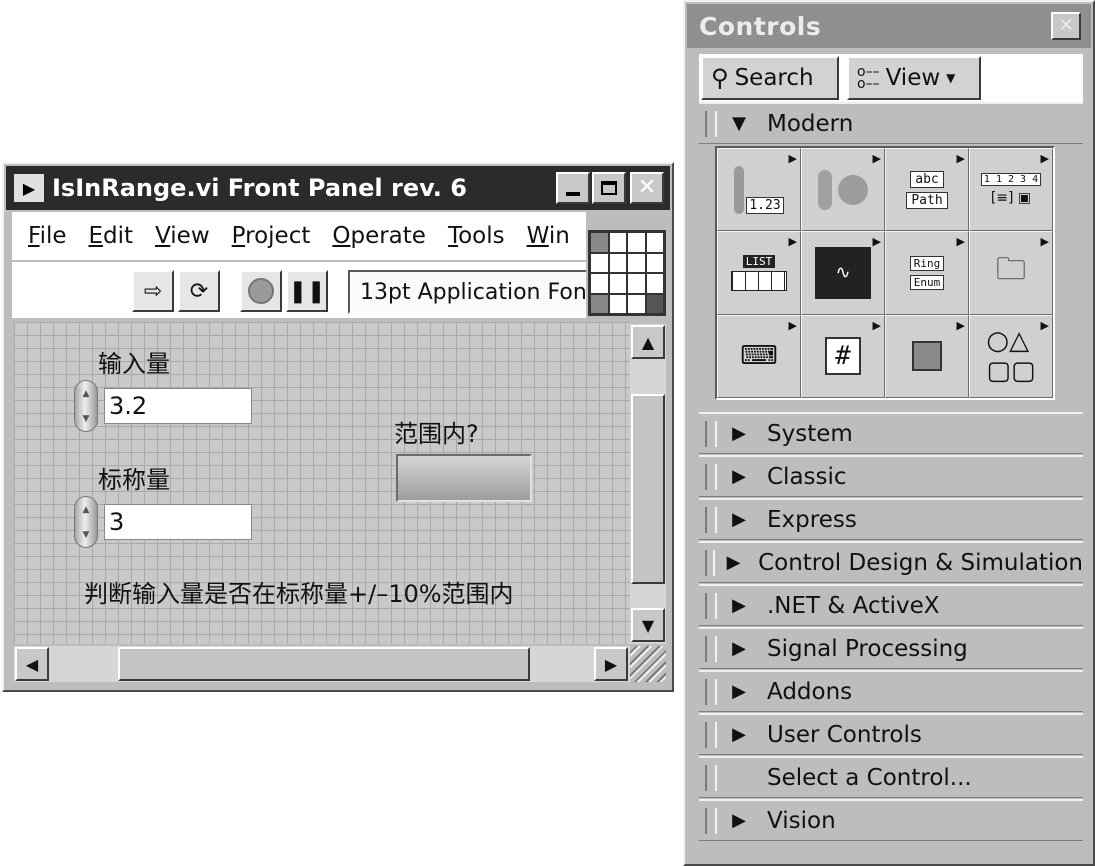  I want to click on palette-graph: ∿ ▶, so click(843, 273).